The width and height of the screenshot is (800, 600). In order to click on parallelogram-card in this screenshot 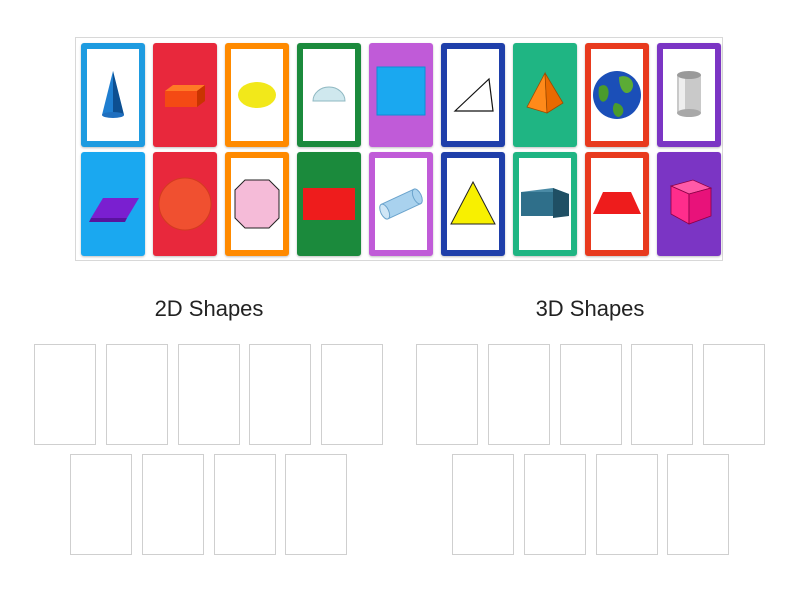, I will do `click(113, 204)`.